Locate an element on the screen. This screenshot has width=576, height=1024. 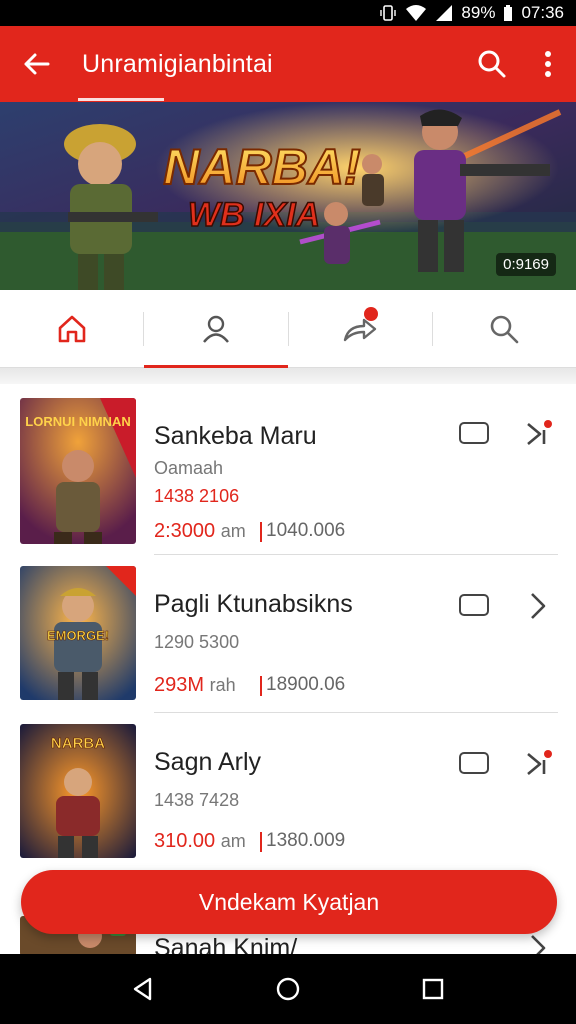
clock: 07:36 is located at coordinates (542, 12).